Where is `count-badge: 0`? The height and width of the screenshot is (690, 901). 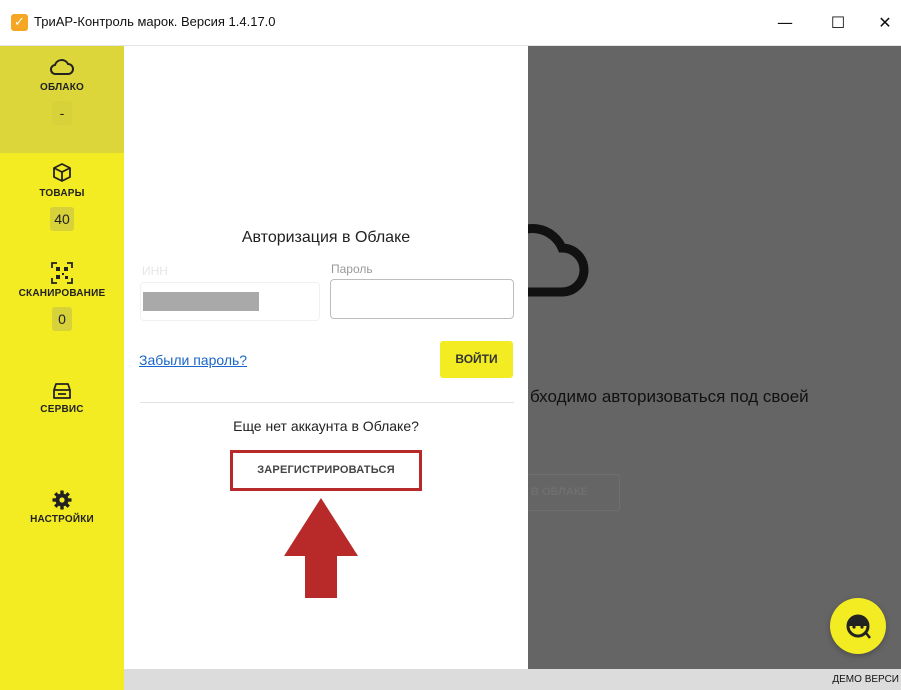 count-badge: 0 is located at coordinates (62, 319).